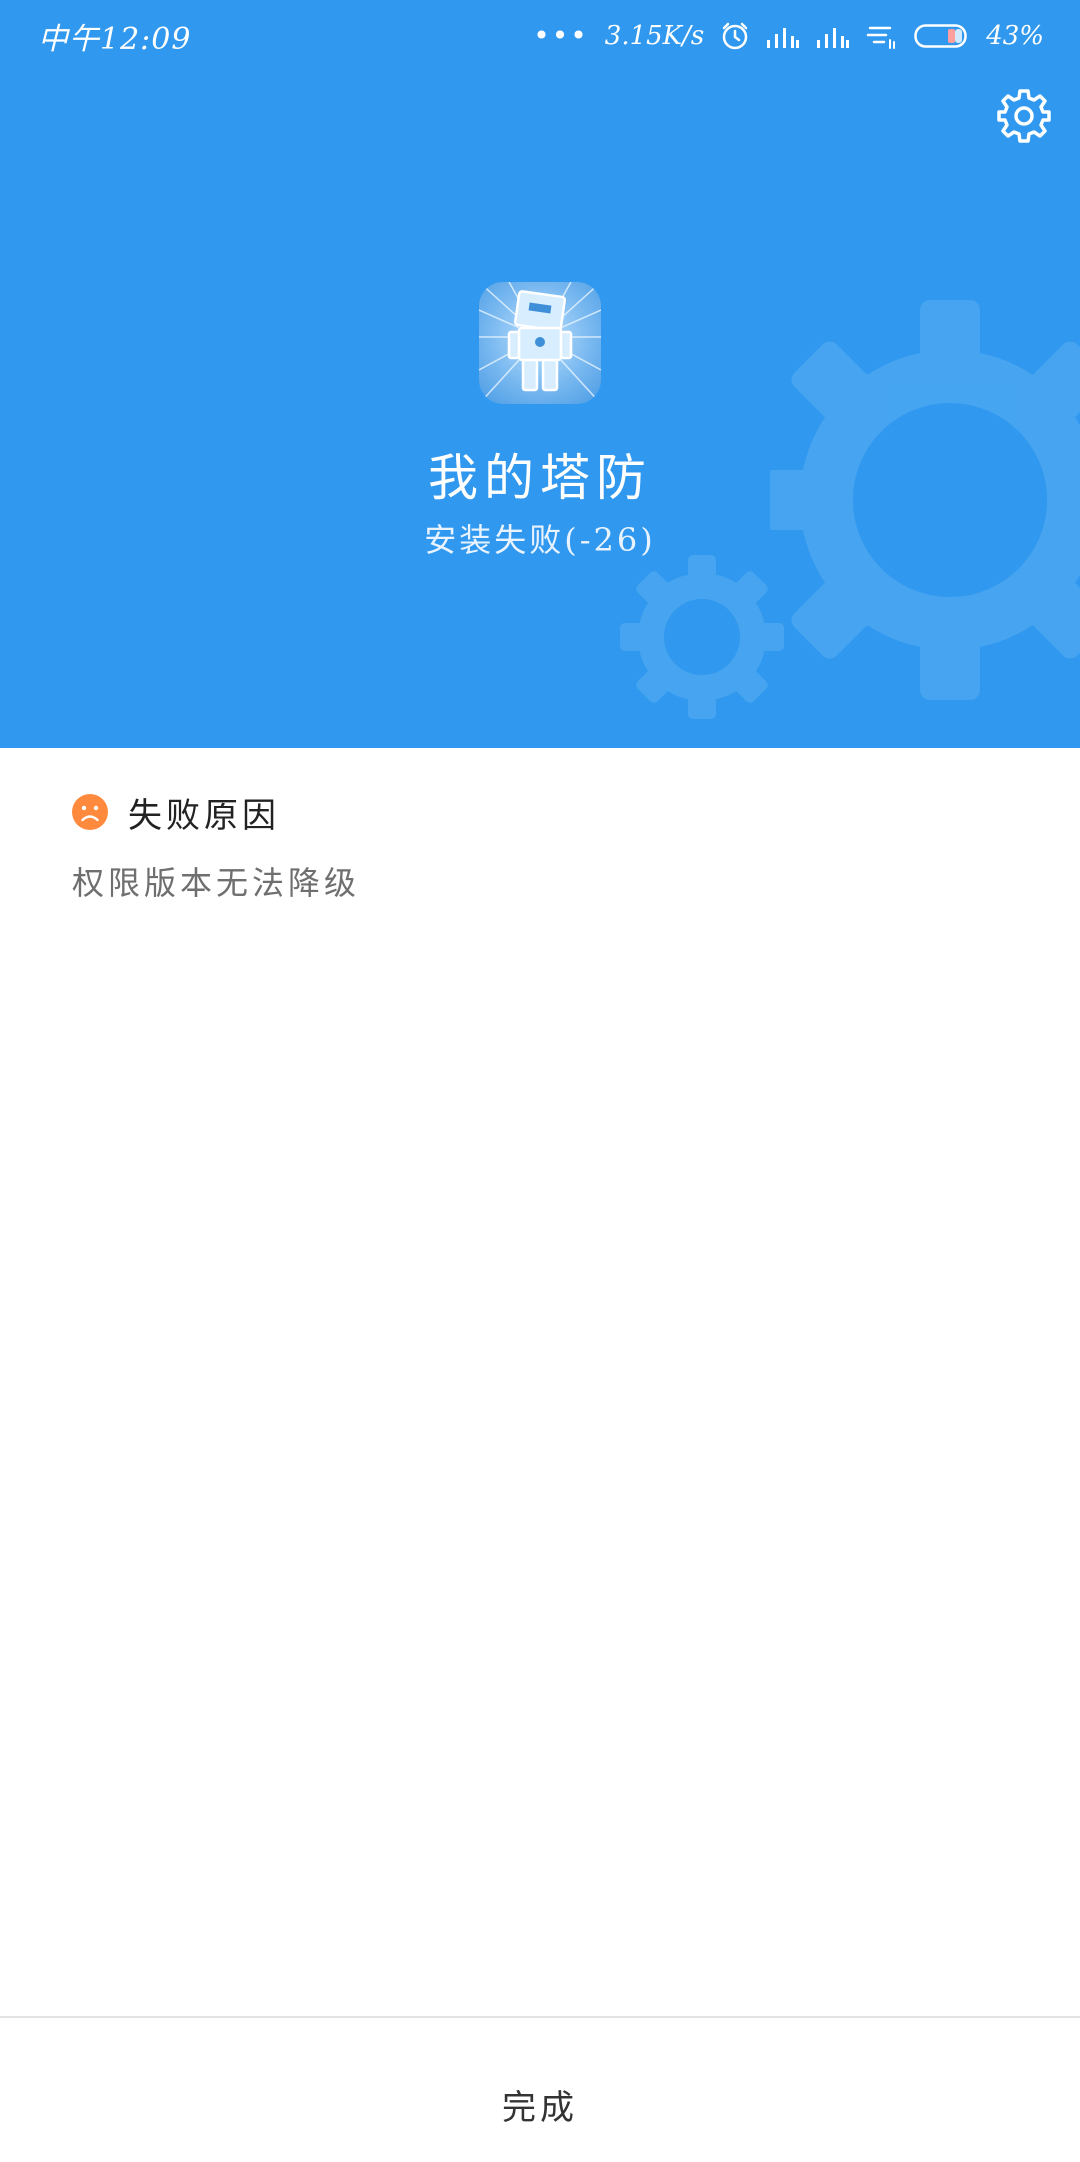 This screenshot has width=1080, height=2162. What do you see at coordinates (654, 36) in the screenshot?
I see `network-speed: 3.15K/s` at bounding box center [654, 36].